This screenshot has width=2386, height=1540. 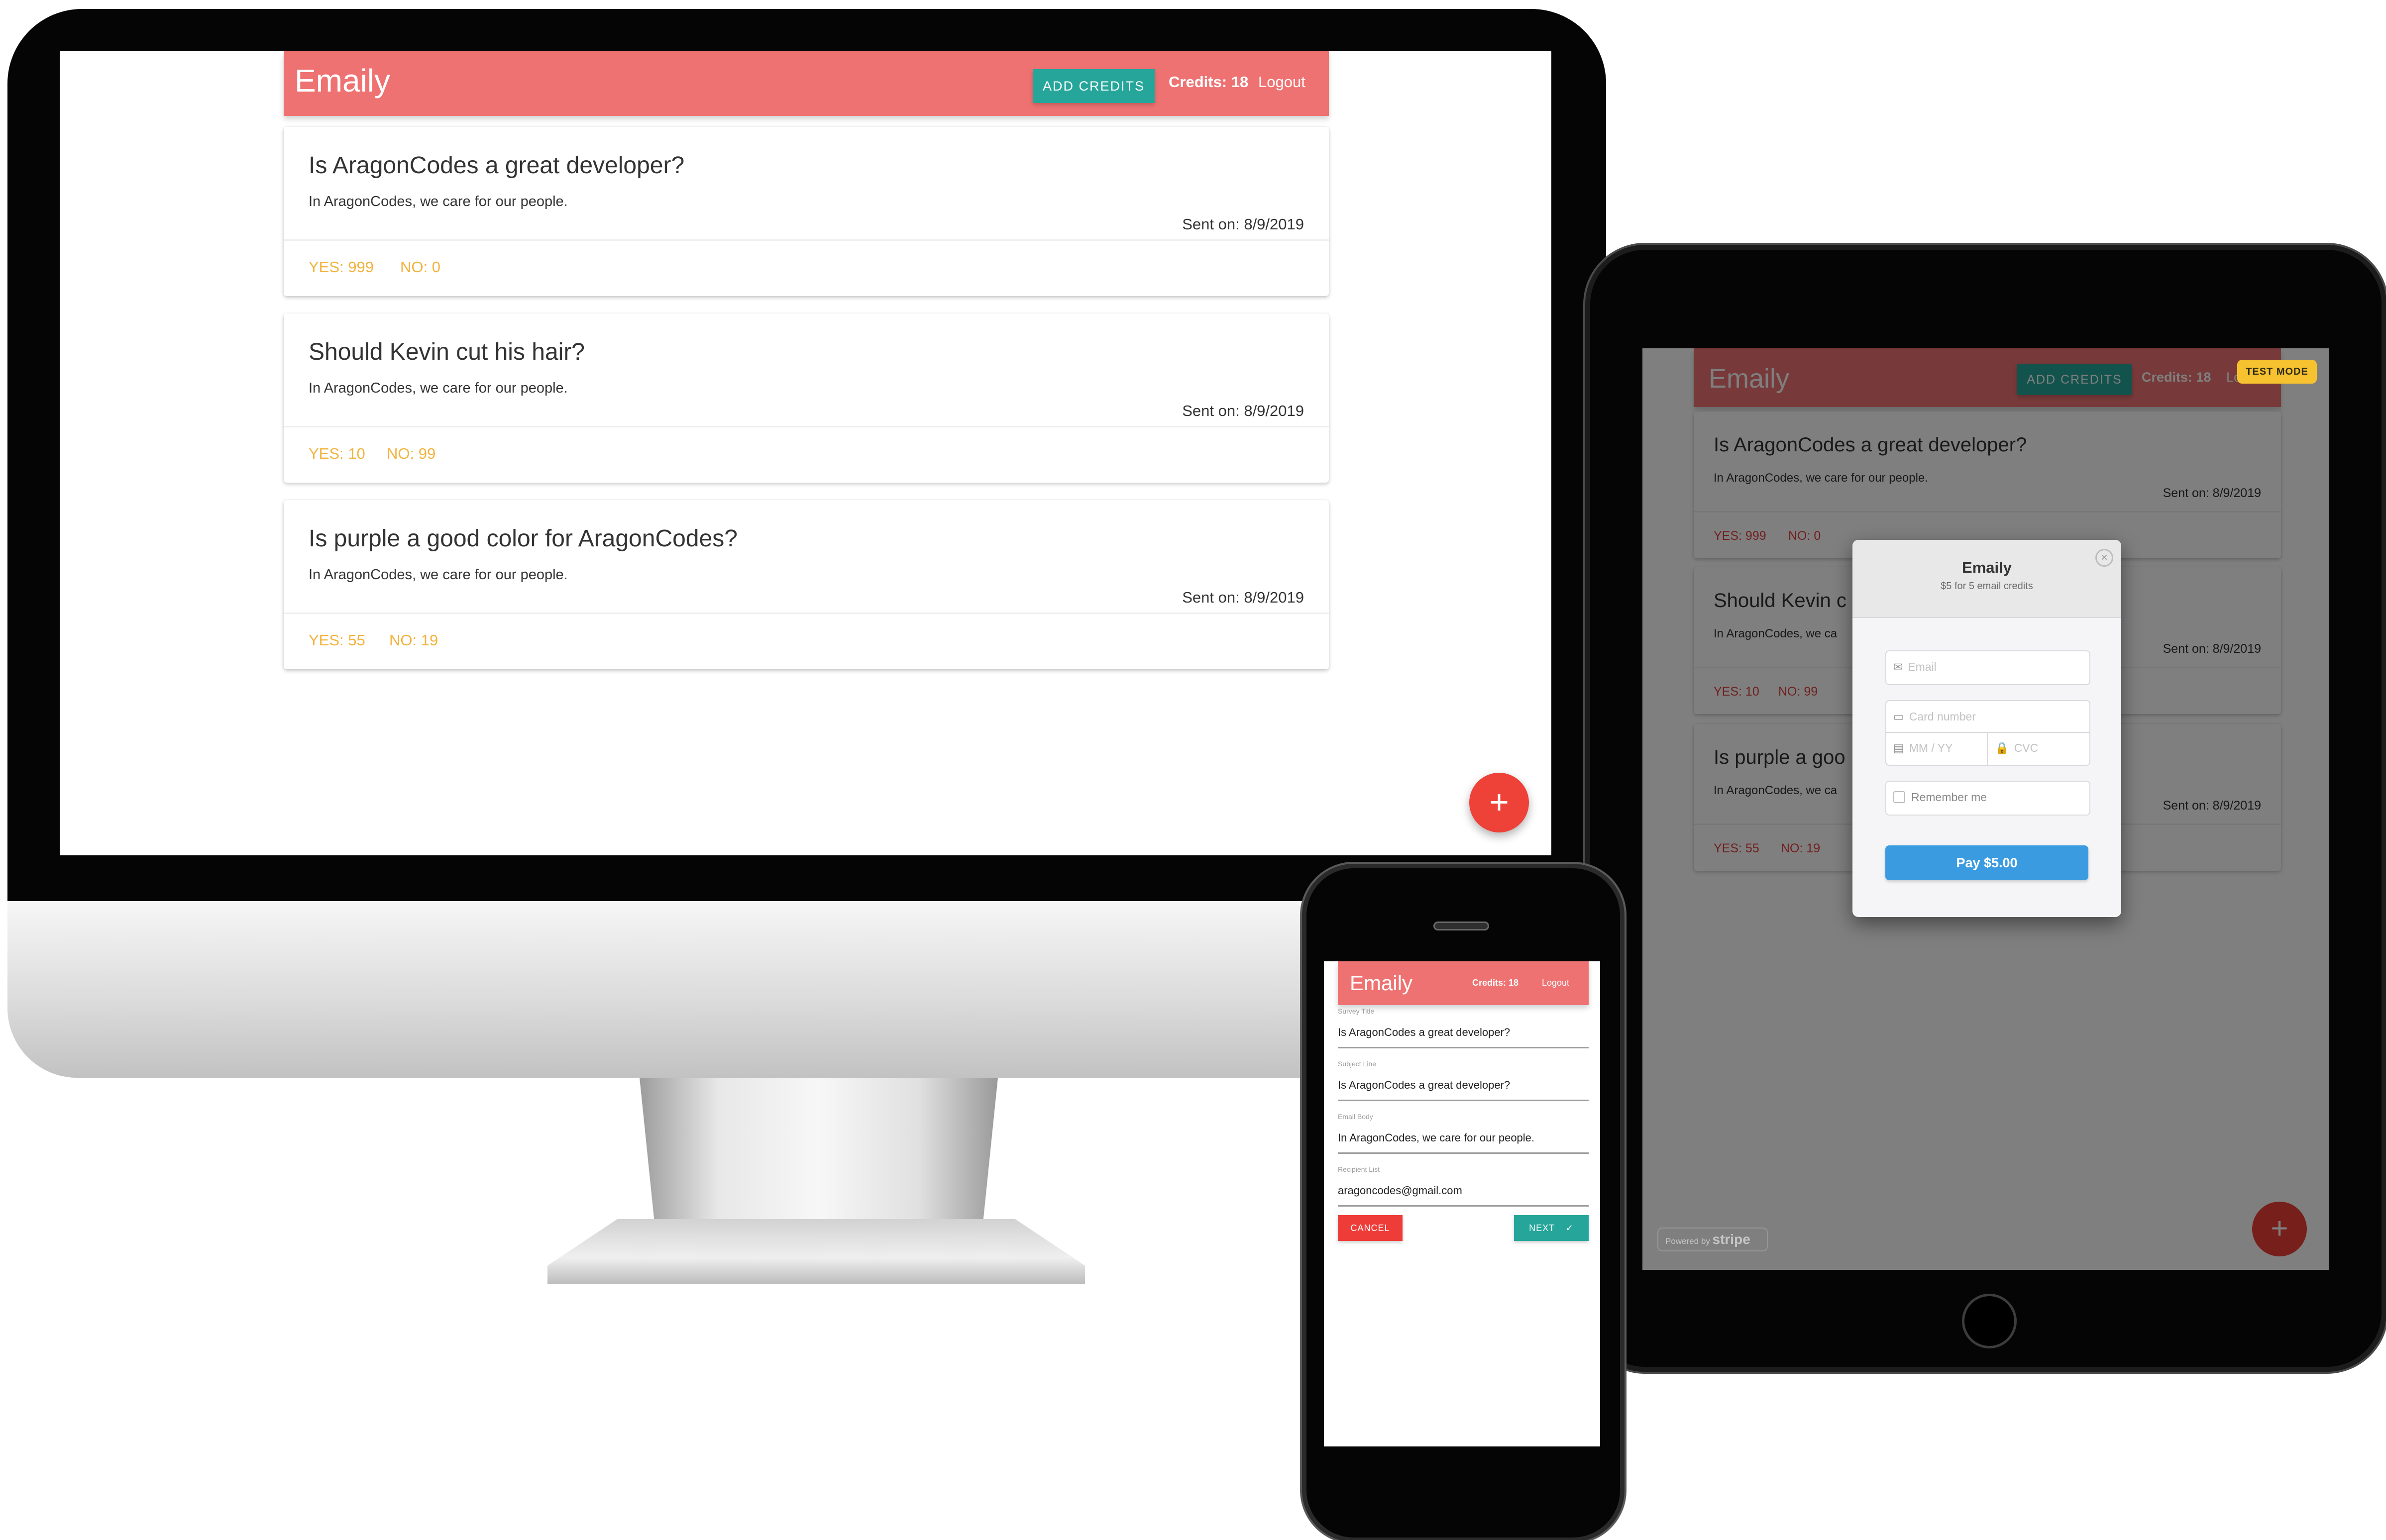 I want to click on cvc-placeholder: CVC, so click(x=2026, y=748).